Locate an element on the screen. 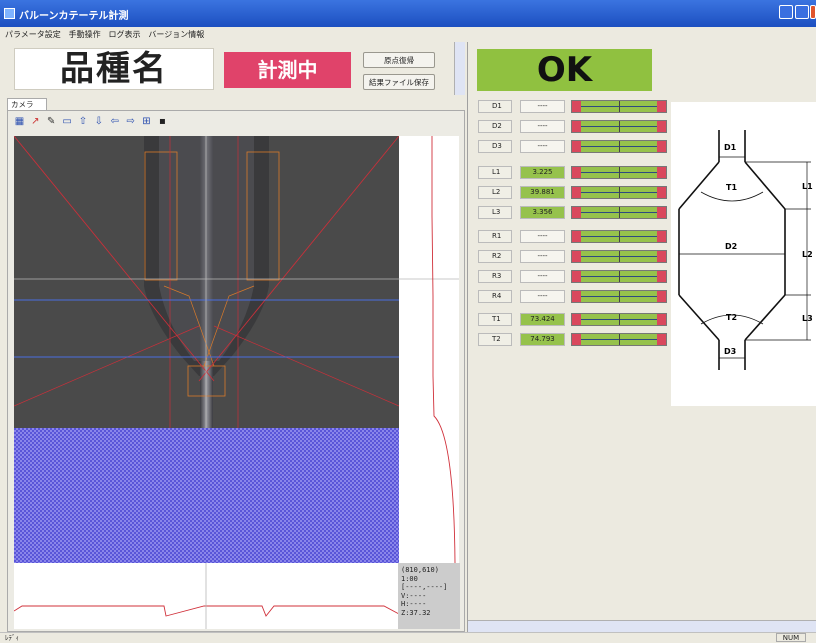  ruler-icon: ▭ is located at coordinates (67, 122).